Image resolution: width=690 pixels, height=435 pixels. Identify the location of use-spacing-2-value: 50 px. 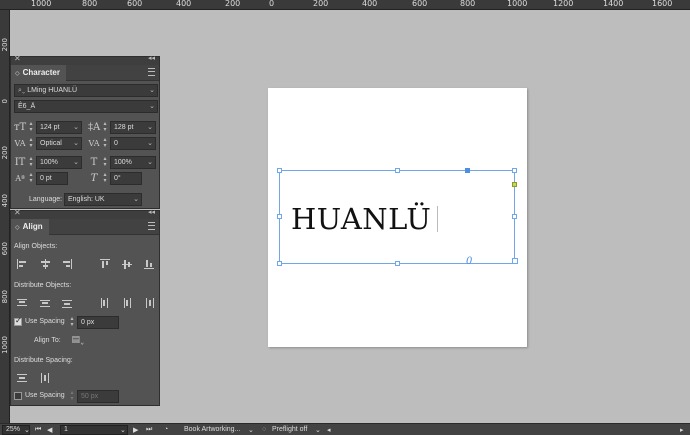
(90, 396).